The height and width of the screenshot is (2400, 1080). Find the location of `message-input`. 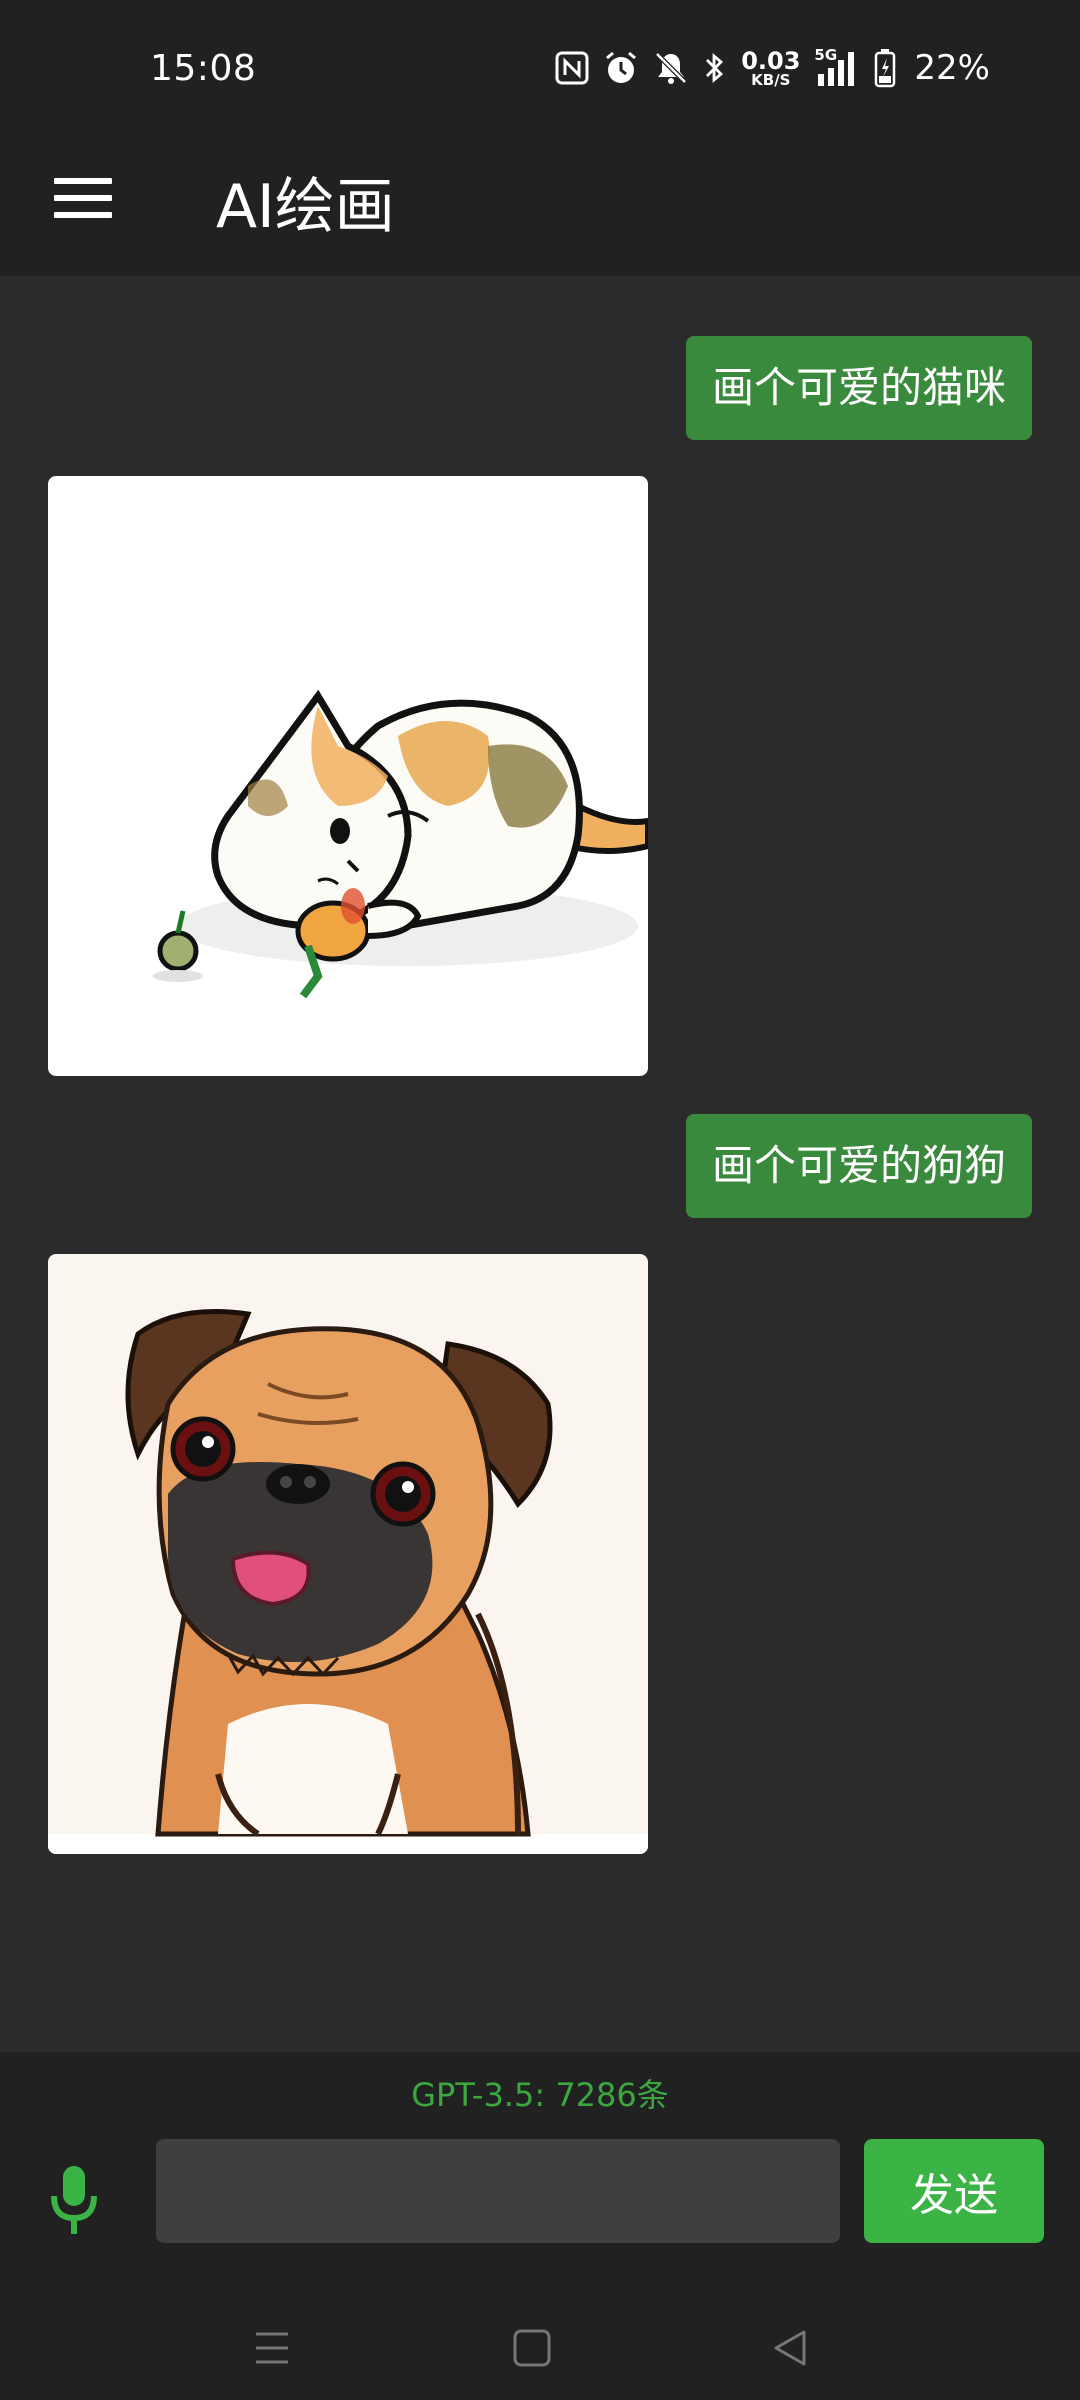

message-input is located at coordinates (498, 2191).